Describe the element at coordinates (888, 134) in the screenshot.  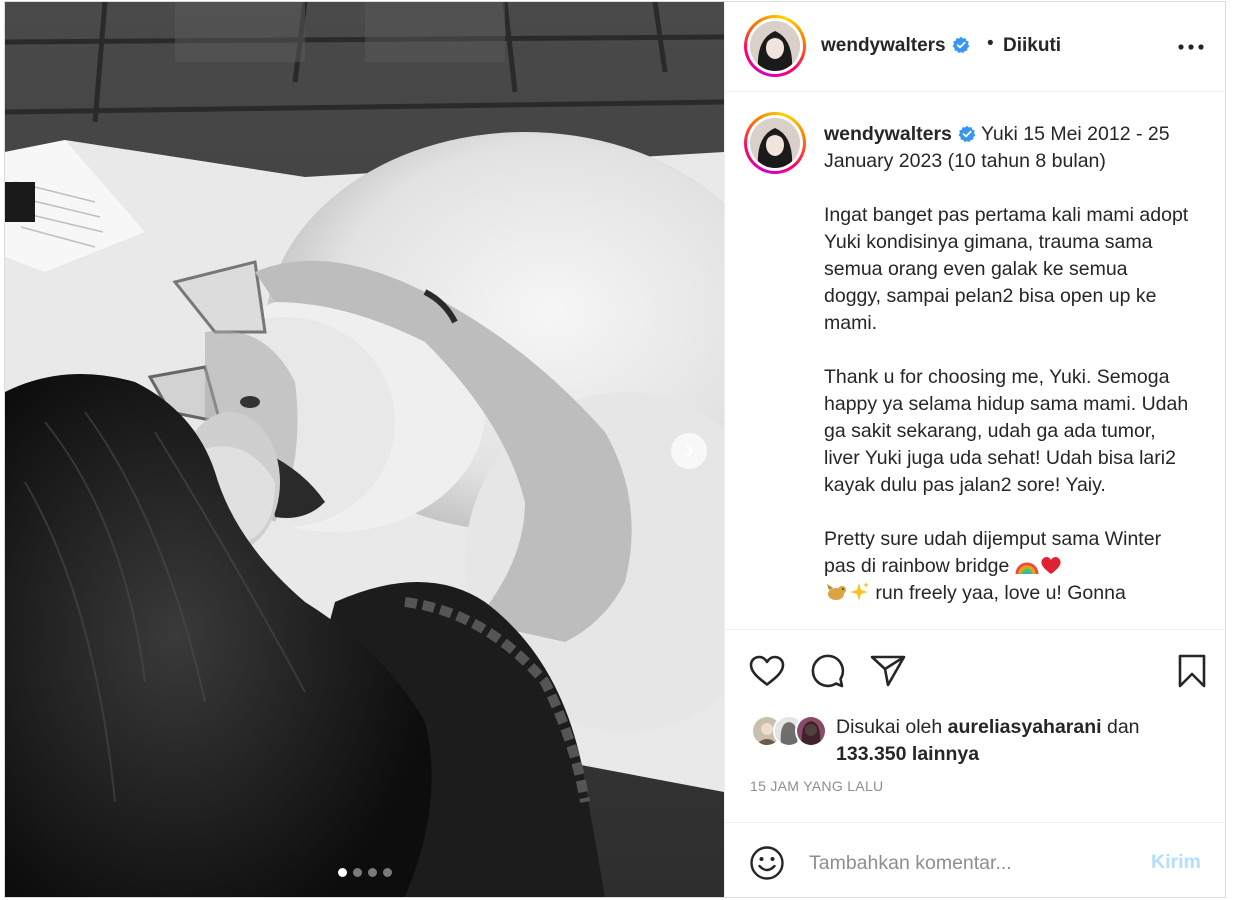
I see `caption-username: wendywalters` at that location.